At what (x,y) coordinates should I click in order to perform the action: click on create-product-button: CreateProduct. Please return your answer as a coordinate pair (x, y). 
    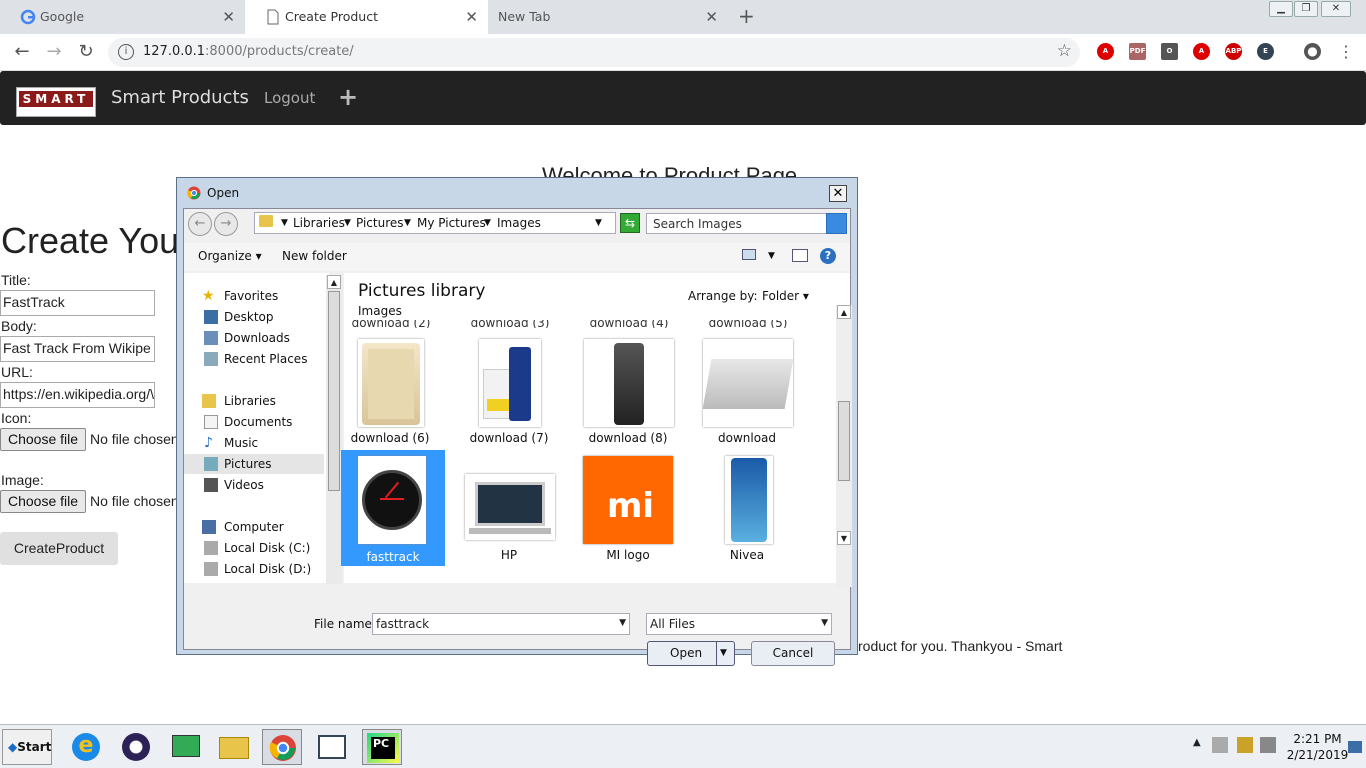
    Looking at the image, I should click on (59, 548).